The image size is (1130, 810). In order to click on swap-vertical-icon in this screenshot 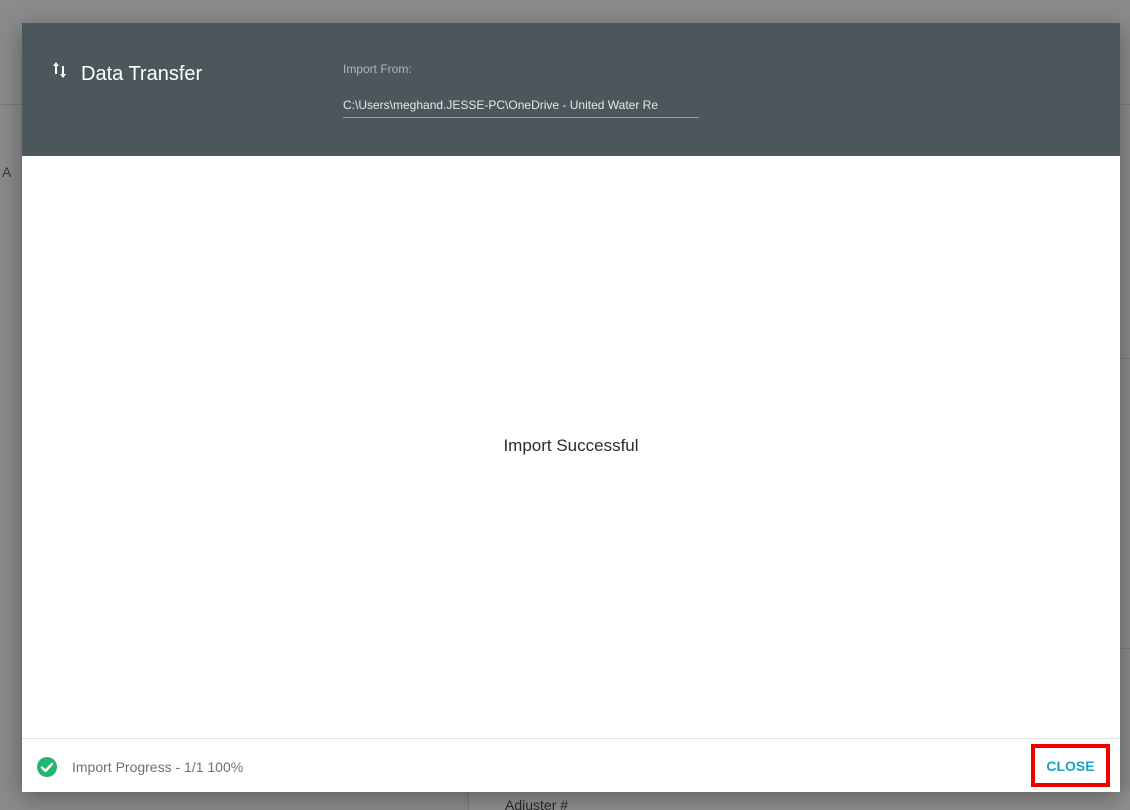, I will do `click(60, 70)`.